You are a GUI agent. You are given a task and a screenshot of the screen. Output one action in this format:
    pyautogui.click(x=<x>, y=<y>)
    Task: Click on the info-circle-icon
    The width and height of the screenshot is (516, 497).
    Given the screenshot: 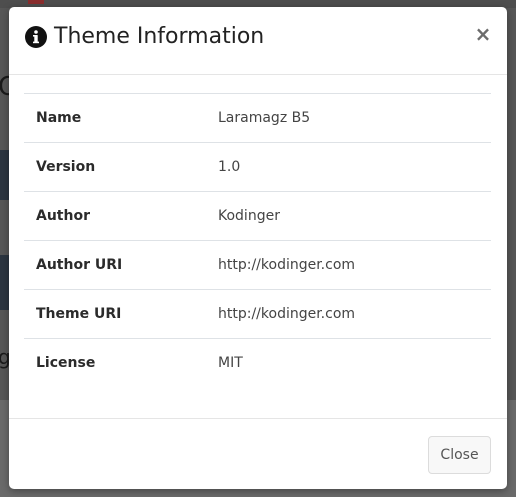 What is the action you would take?
    pyautogui.click(x=36, y=37)
    